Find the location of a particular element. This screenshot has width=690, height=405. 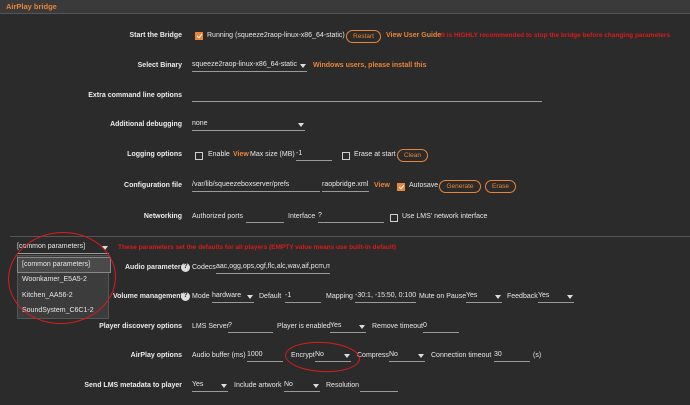

section-title: AirPlay bridge is located at coordinates (31, 6).